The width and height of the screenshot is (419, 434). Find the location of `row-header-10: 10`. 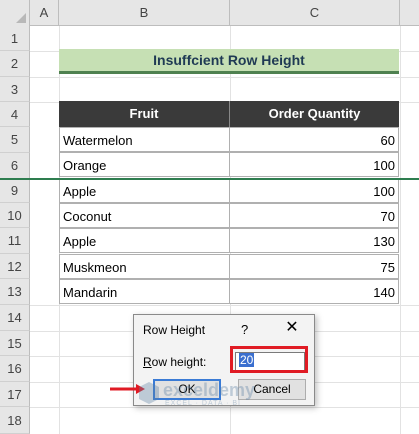

row-header-10: 10 is located at coordinates (15, 215).